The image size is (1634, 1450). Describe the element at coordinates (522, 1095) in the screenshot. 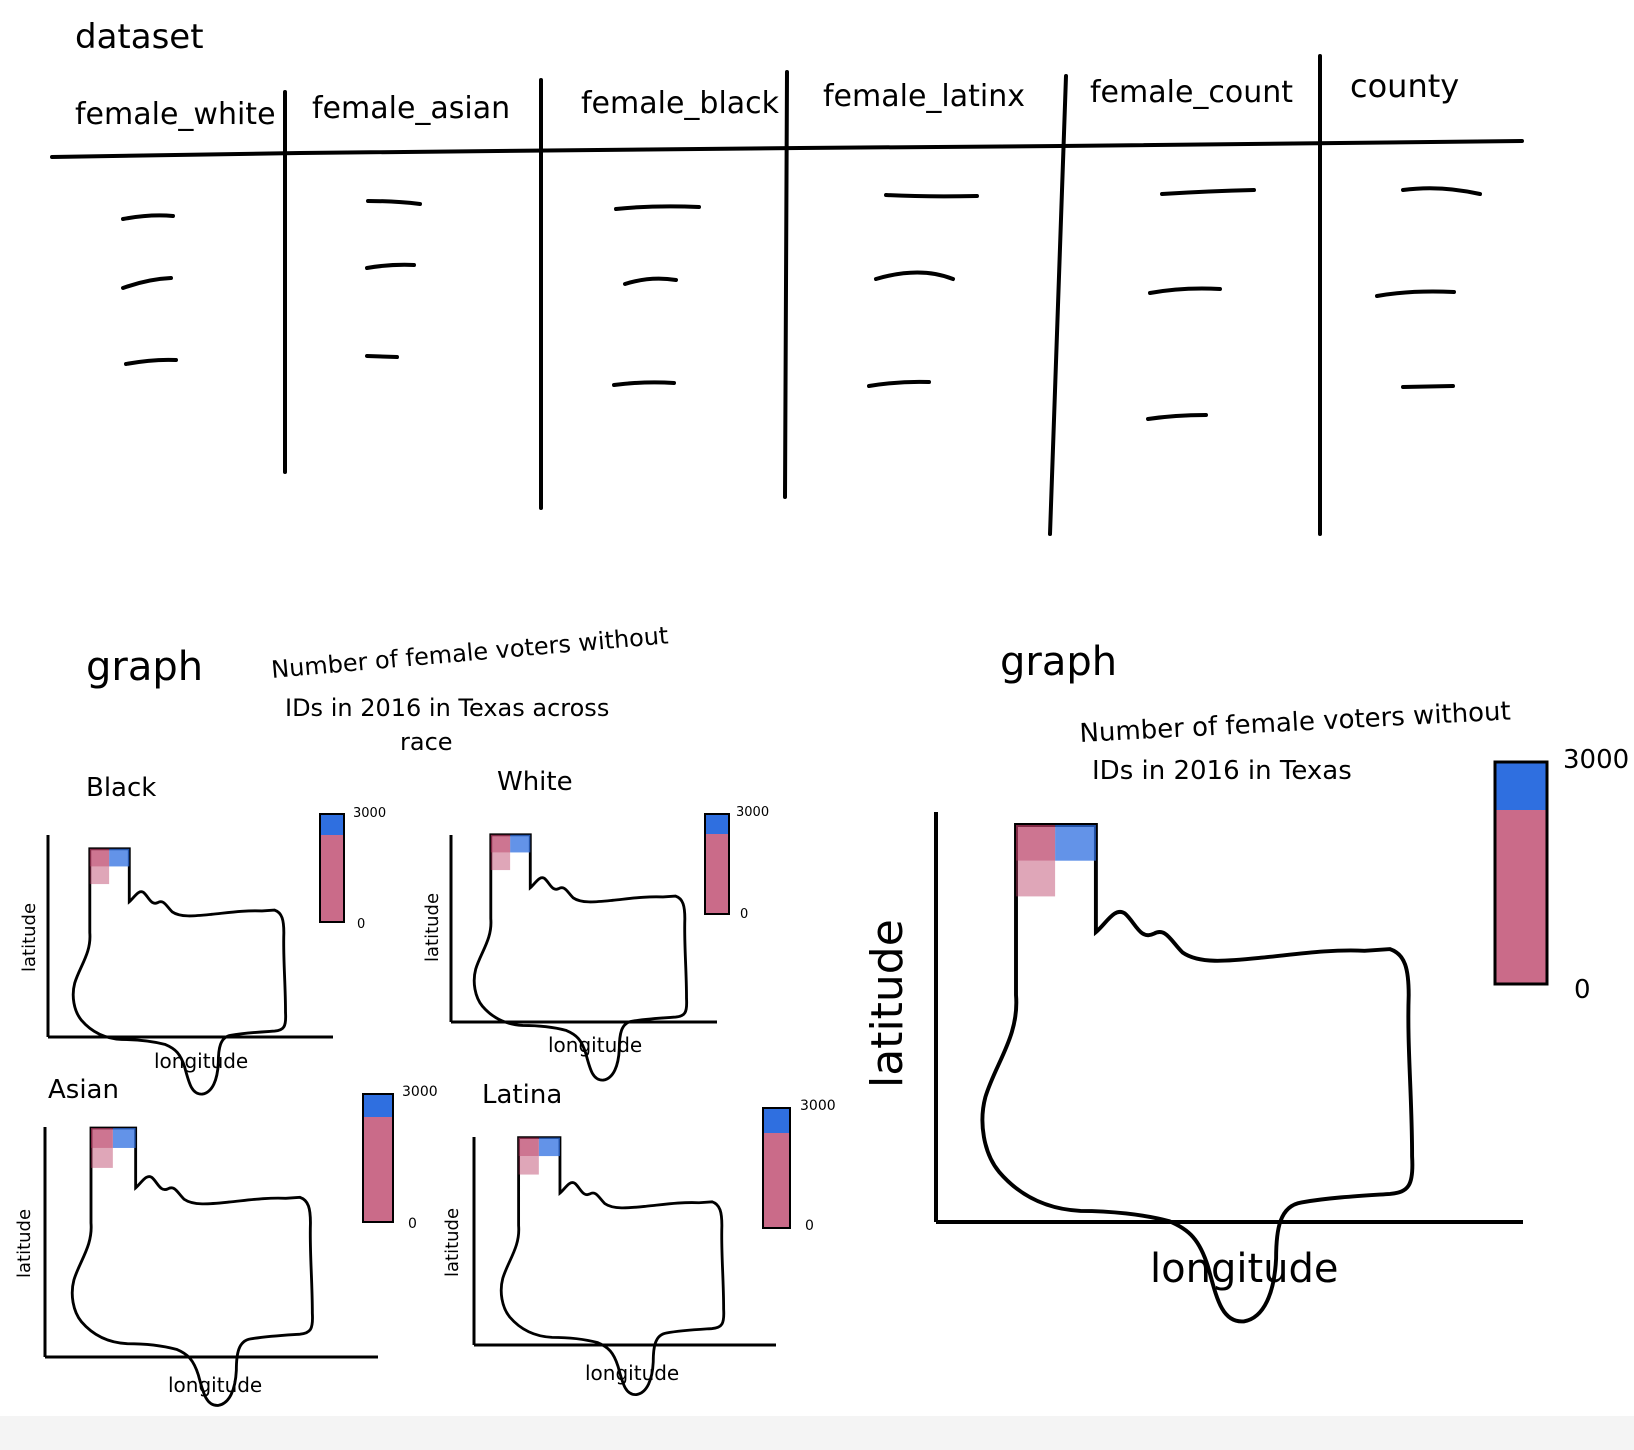

I see `panel-title: Latina` at that location.